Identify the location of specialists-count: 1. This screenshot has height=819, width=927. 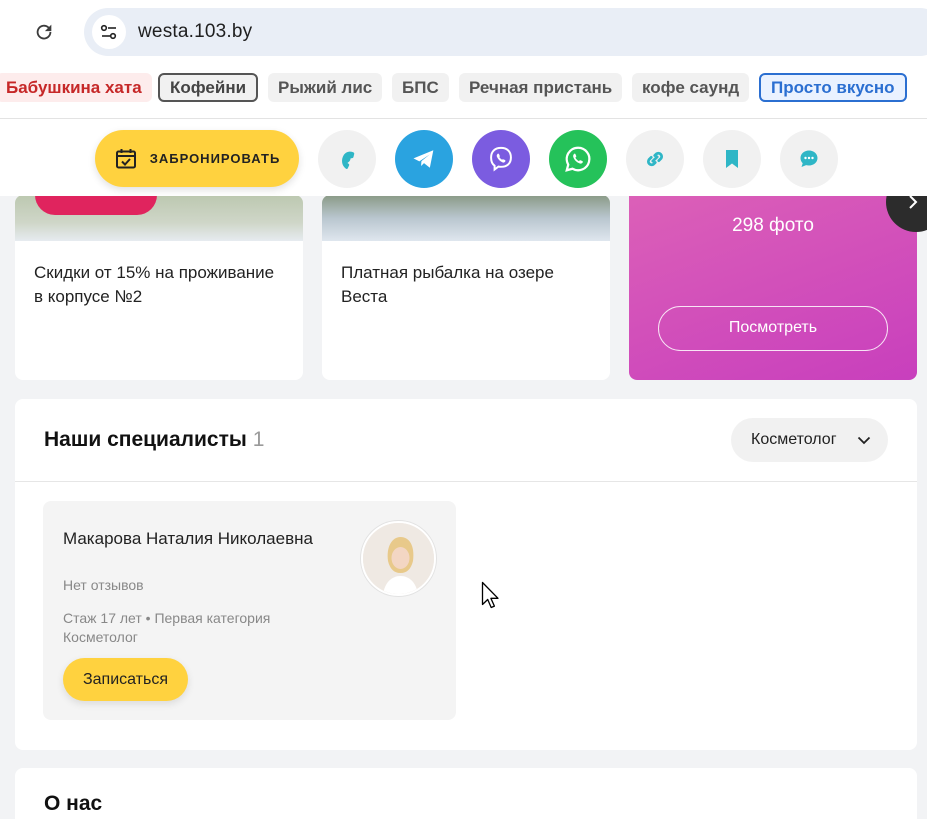
(258, 439).